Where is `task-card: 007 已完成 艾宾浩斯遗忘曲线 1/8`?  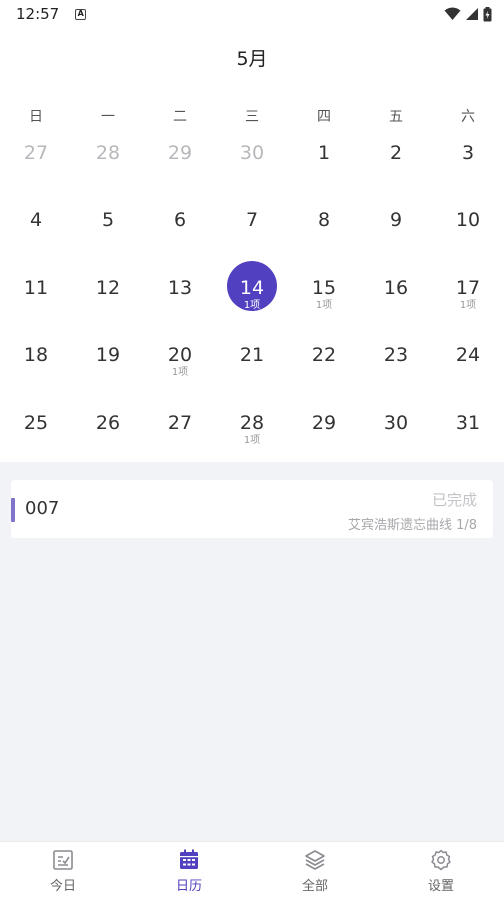
task-card: 007 已完成 艾宾浩斯遗忘曲线 1/8 is located at coordinates (252, 509).